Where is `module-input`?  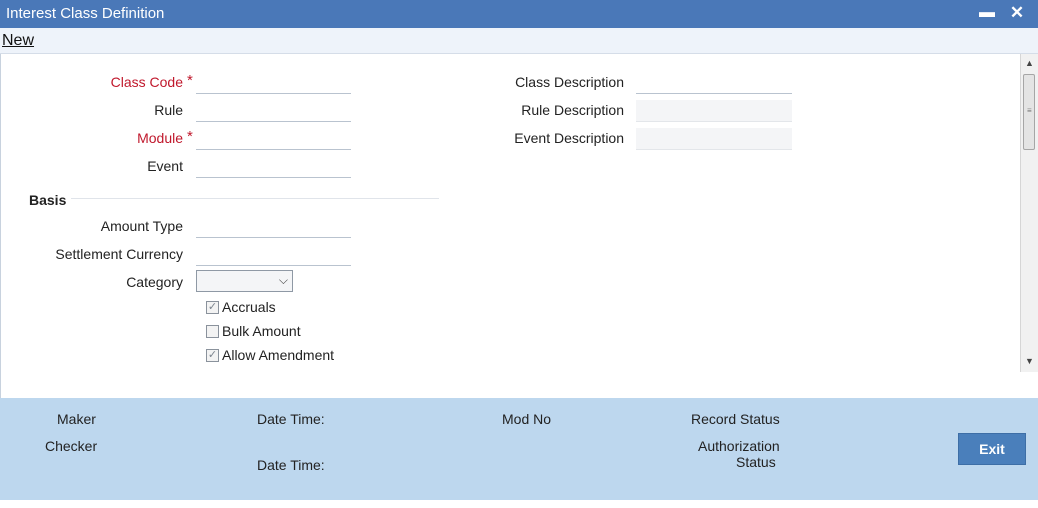 module-input is located at coordinates (273, 139).